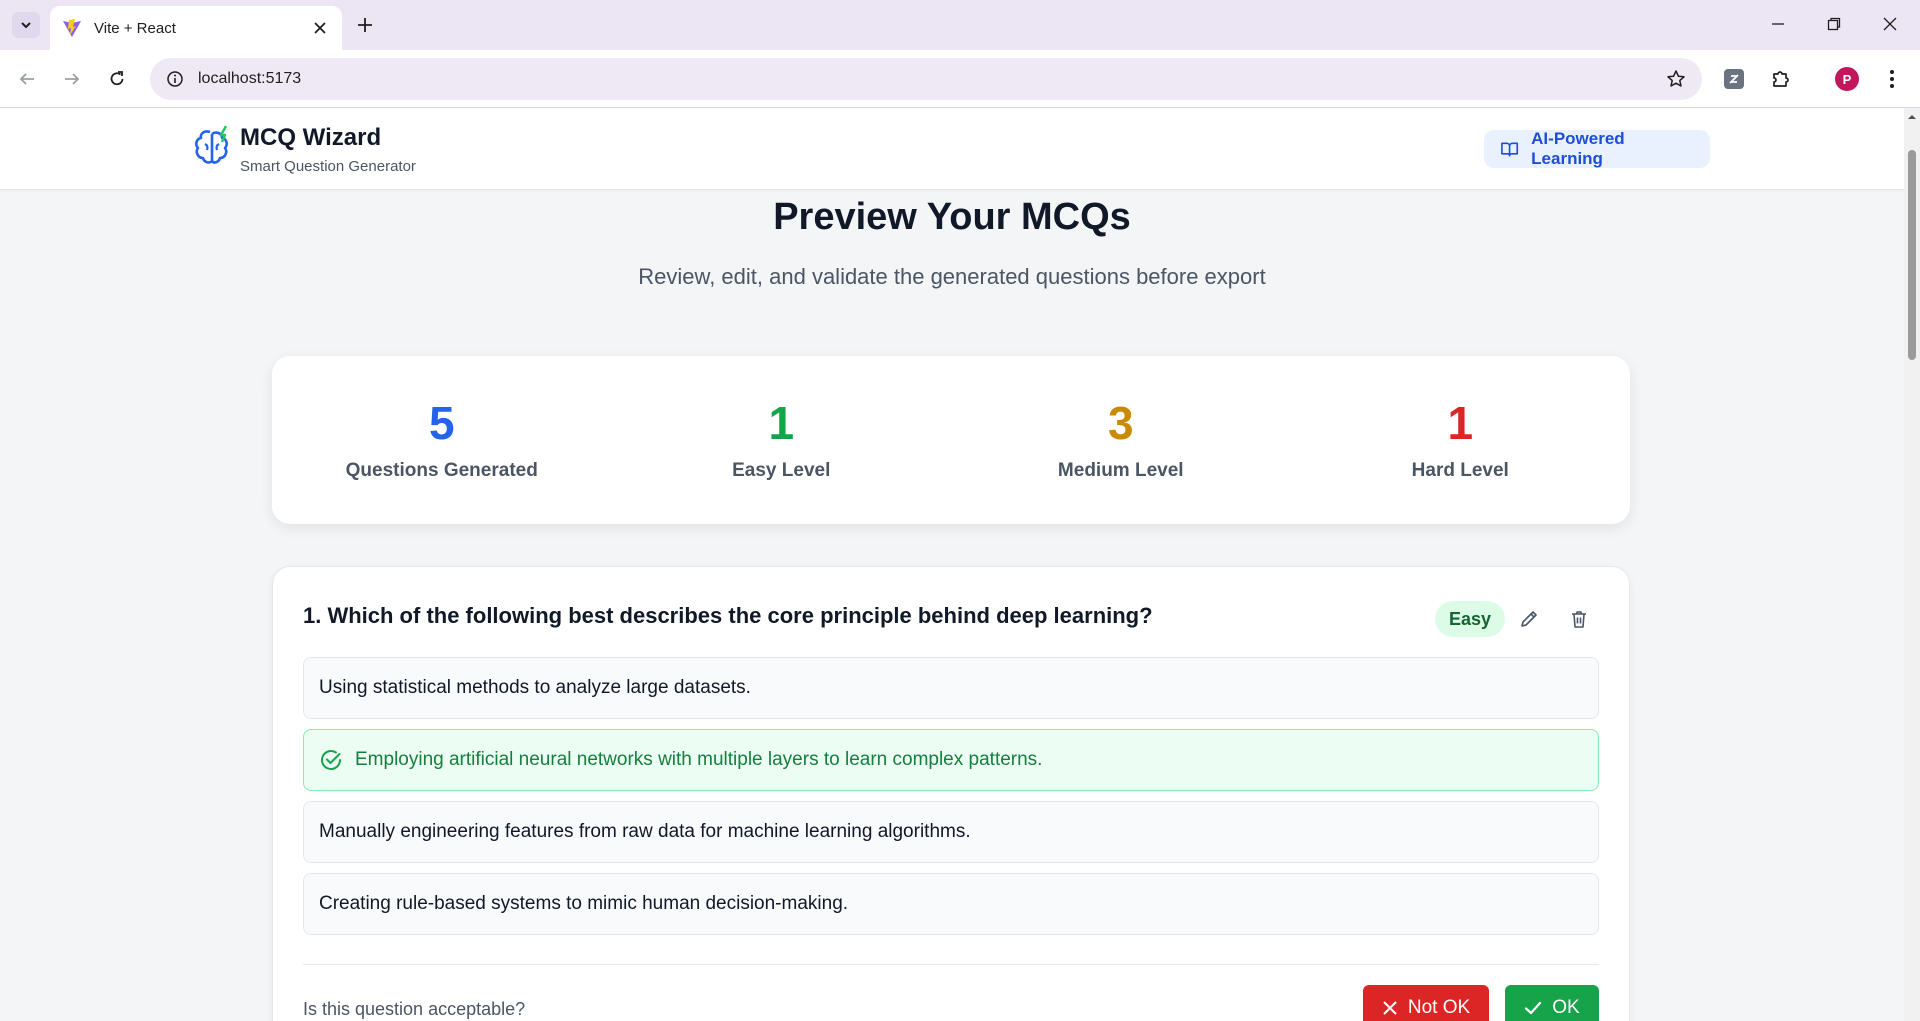  What do you see at coordinates (211, 144) in the screenshot?
I see `brain-logo-icon` at bounding box center [211, 144].